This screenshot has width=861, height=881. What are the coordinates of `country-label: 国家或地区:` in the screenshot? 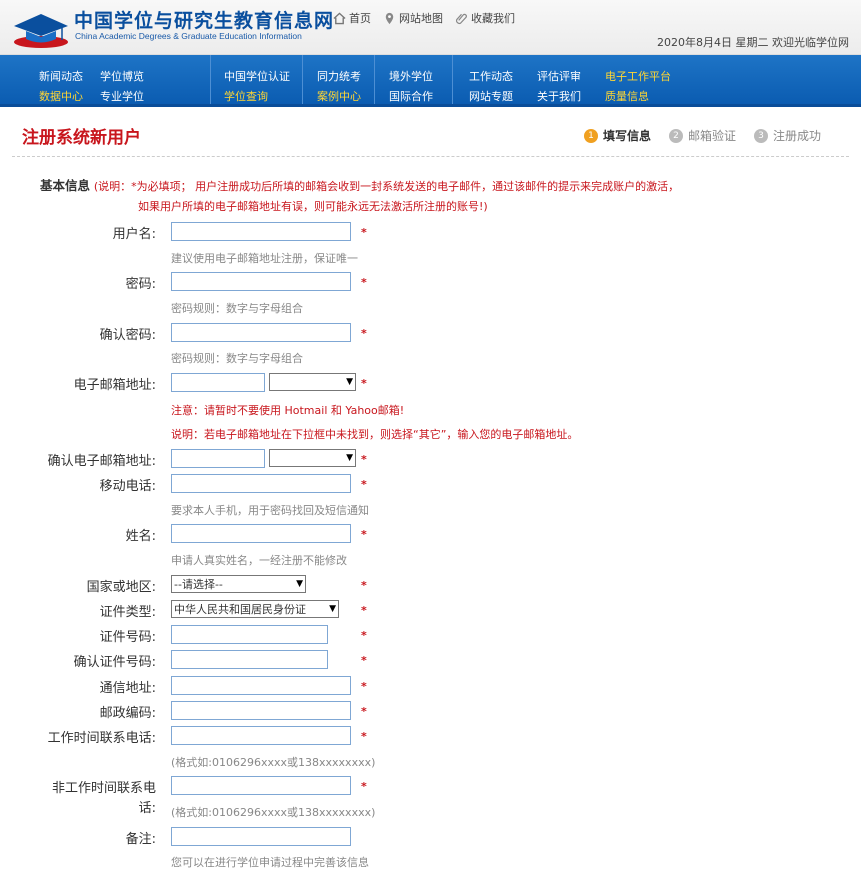 It's located at (121, 587).